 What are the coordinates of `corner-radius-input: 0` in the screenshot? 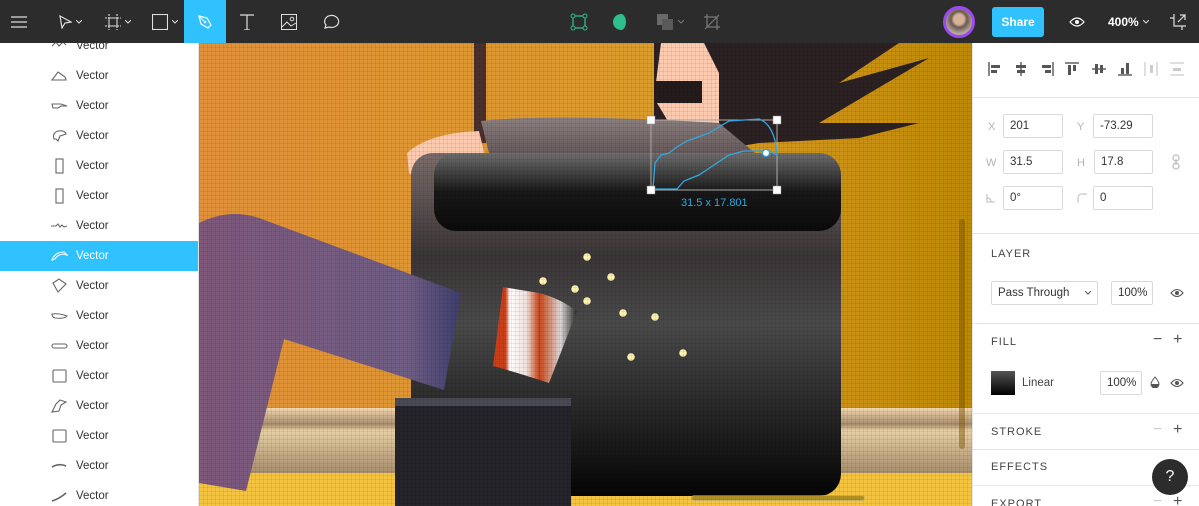 It's located at (1123, 198).